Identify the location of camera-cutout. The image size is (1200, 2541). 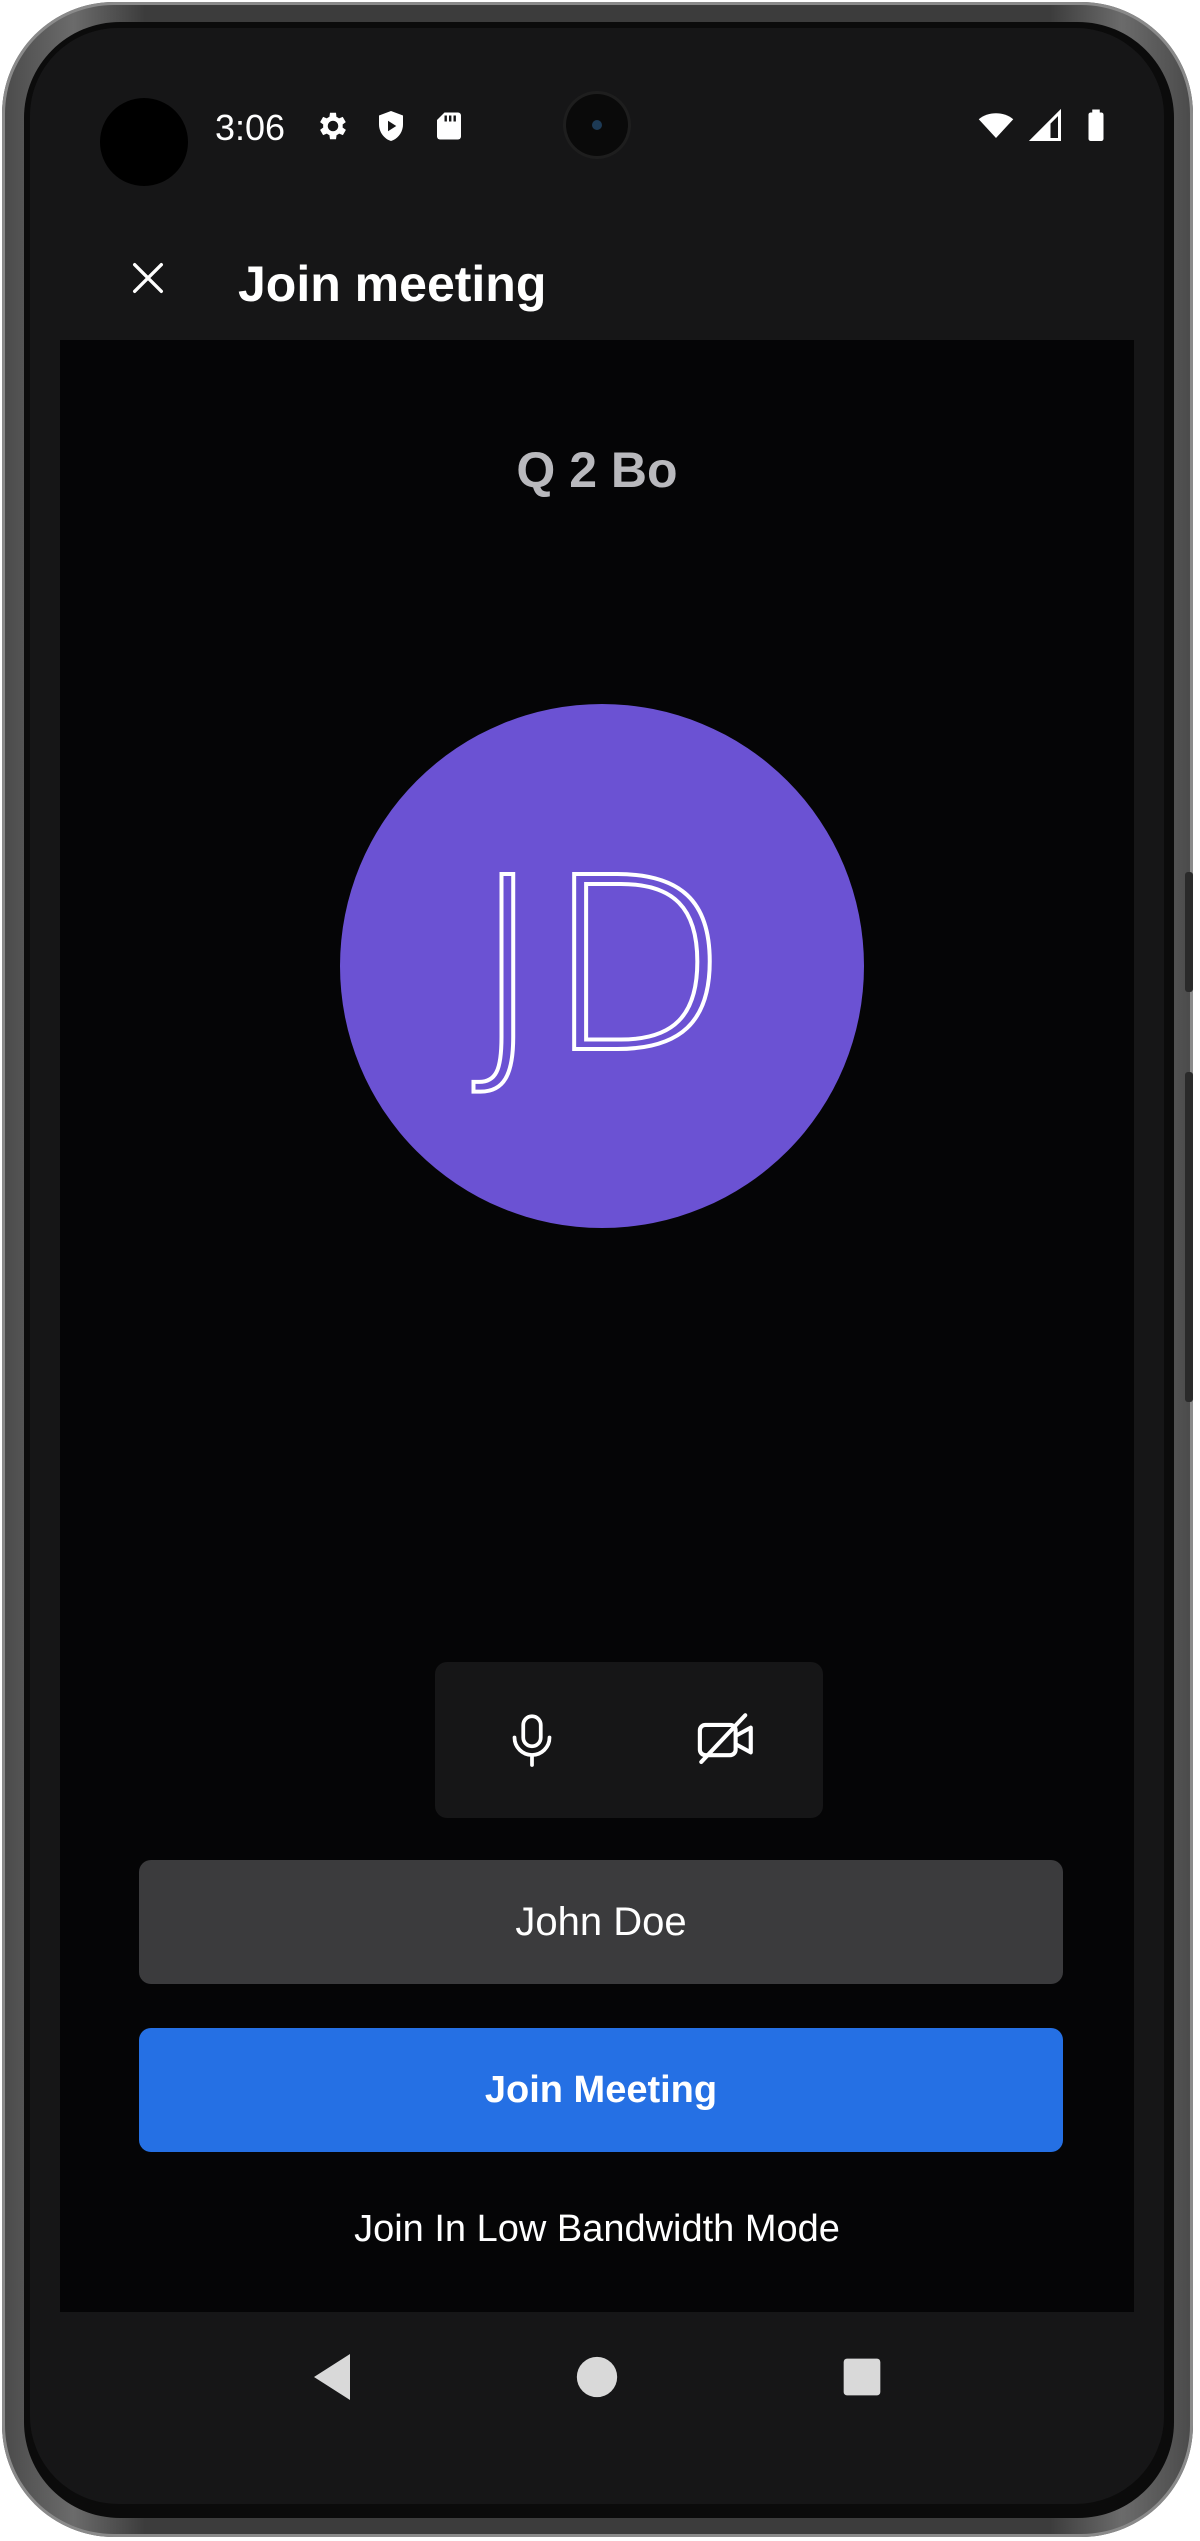
(144, 142).